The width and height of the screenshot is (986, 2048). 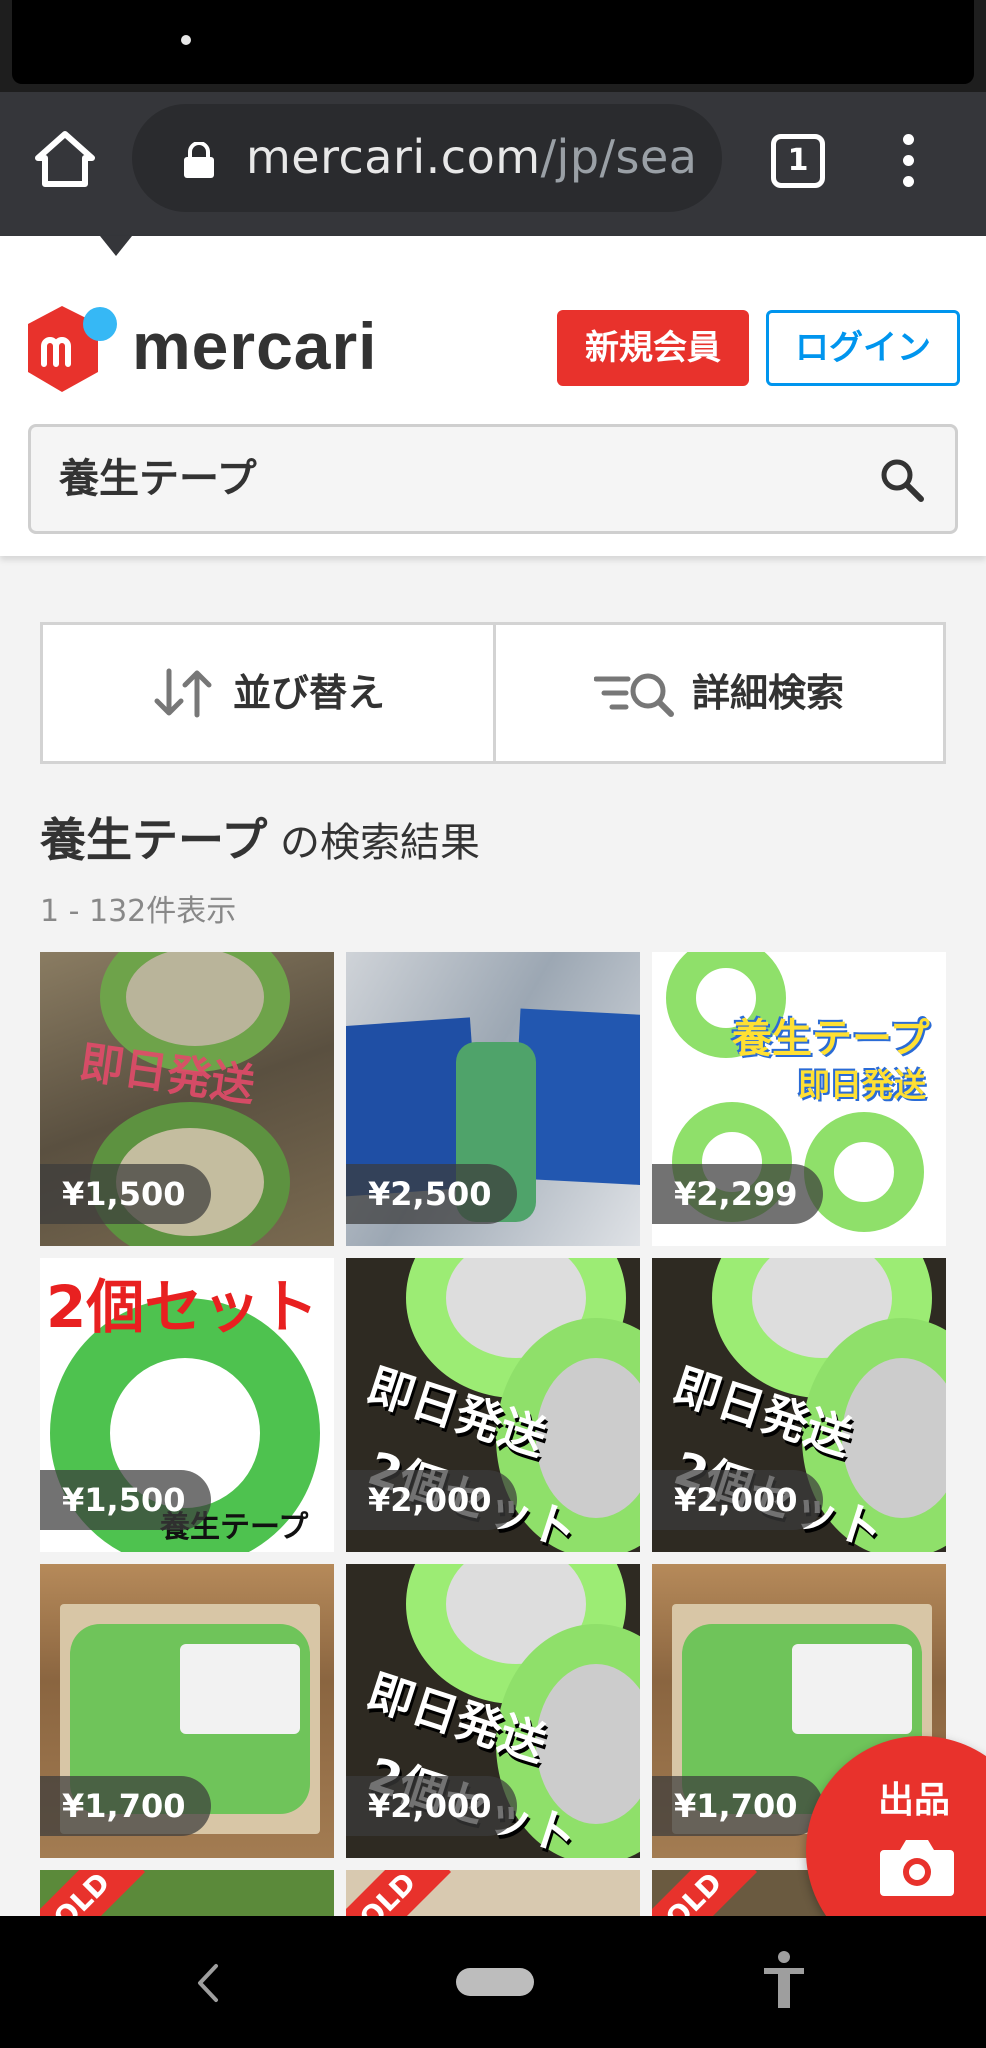 I want to click on results-heading: 養生テープ の検索結果, so click(x=260, y=841).